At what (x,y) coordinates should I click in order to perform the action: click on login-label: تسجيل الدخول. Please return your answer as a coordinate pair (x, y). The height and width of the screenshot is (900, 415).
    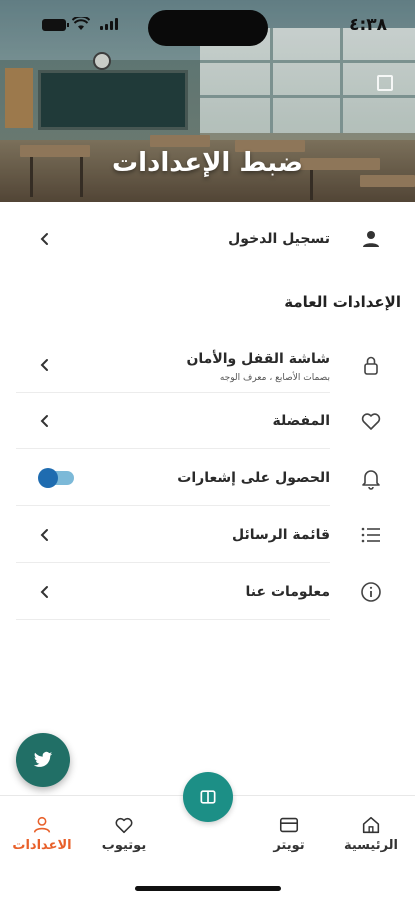
    Looking at the image, I should click on (279, 239).